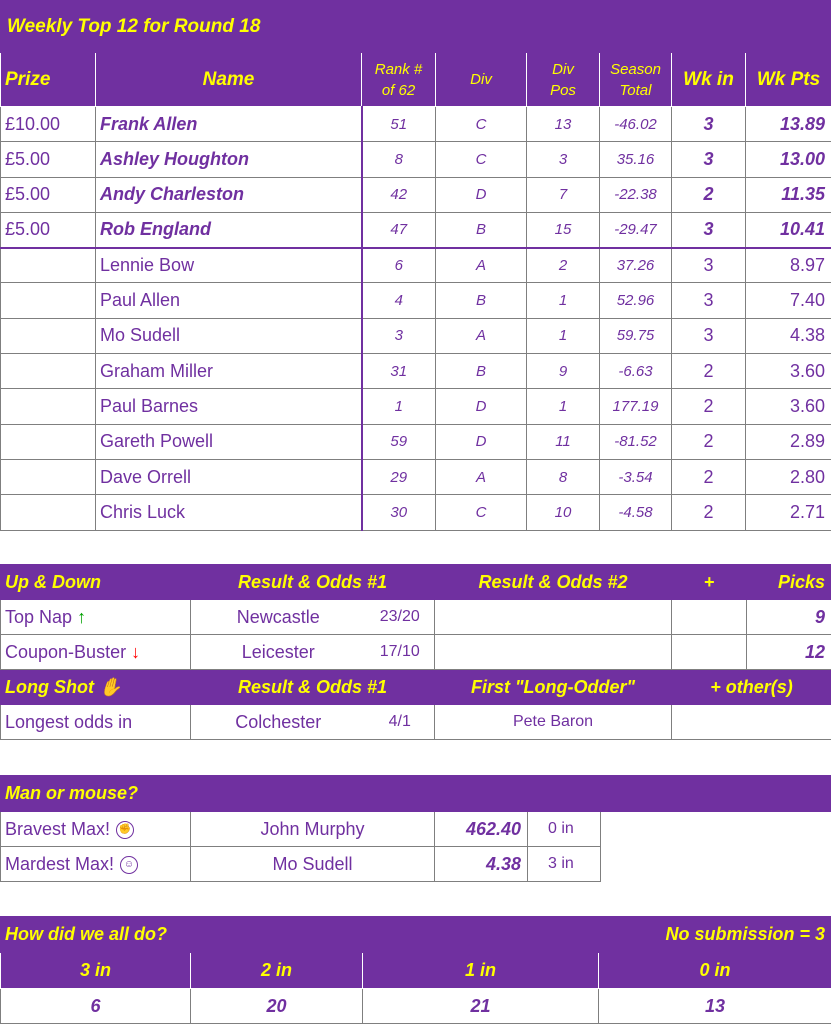  I want to click on season-cell: -4.58, so click(635, 512).